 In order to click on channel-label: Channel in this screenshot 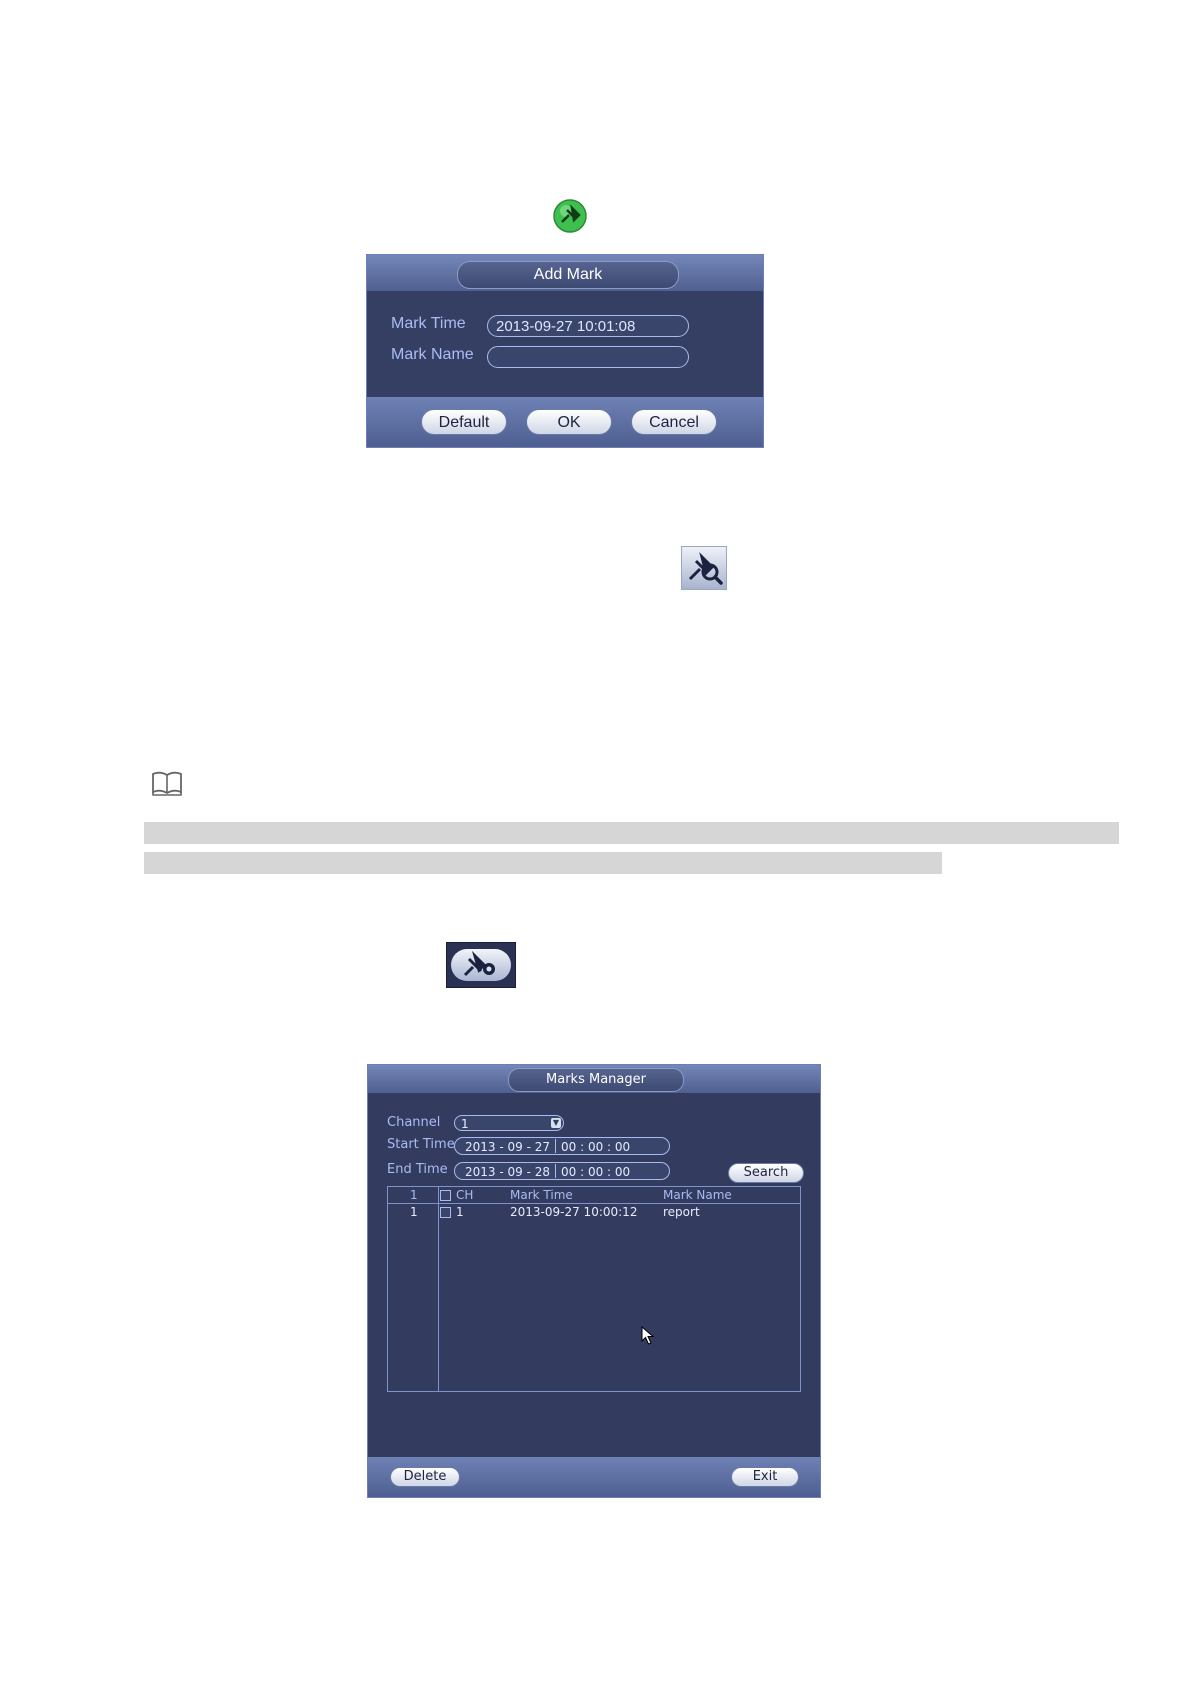, I will do `click(414, 1122)`.